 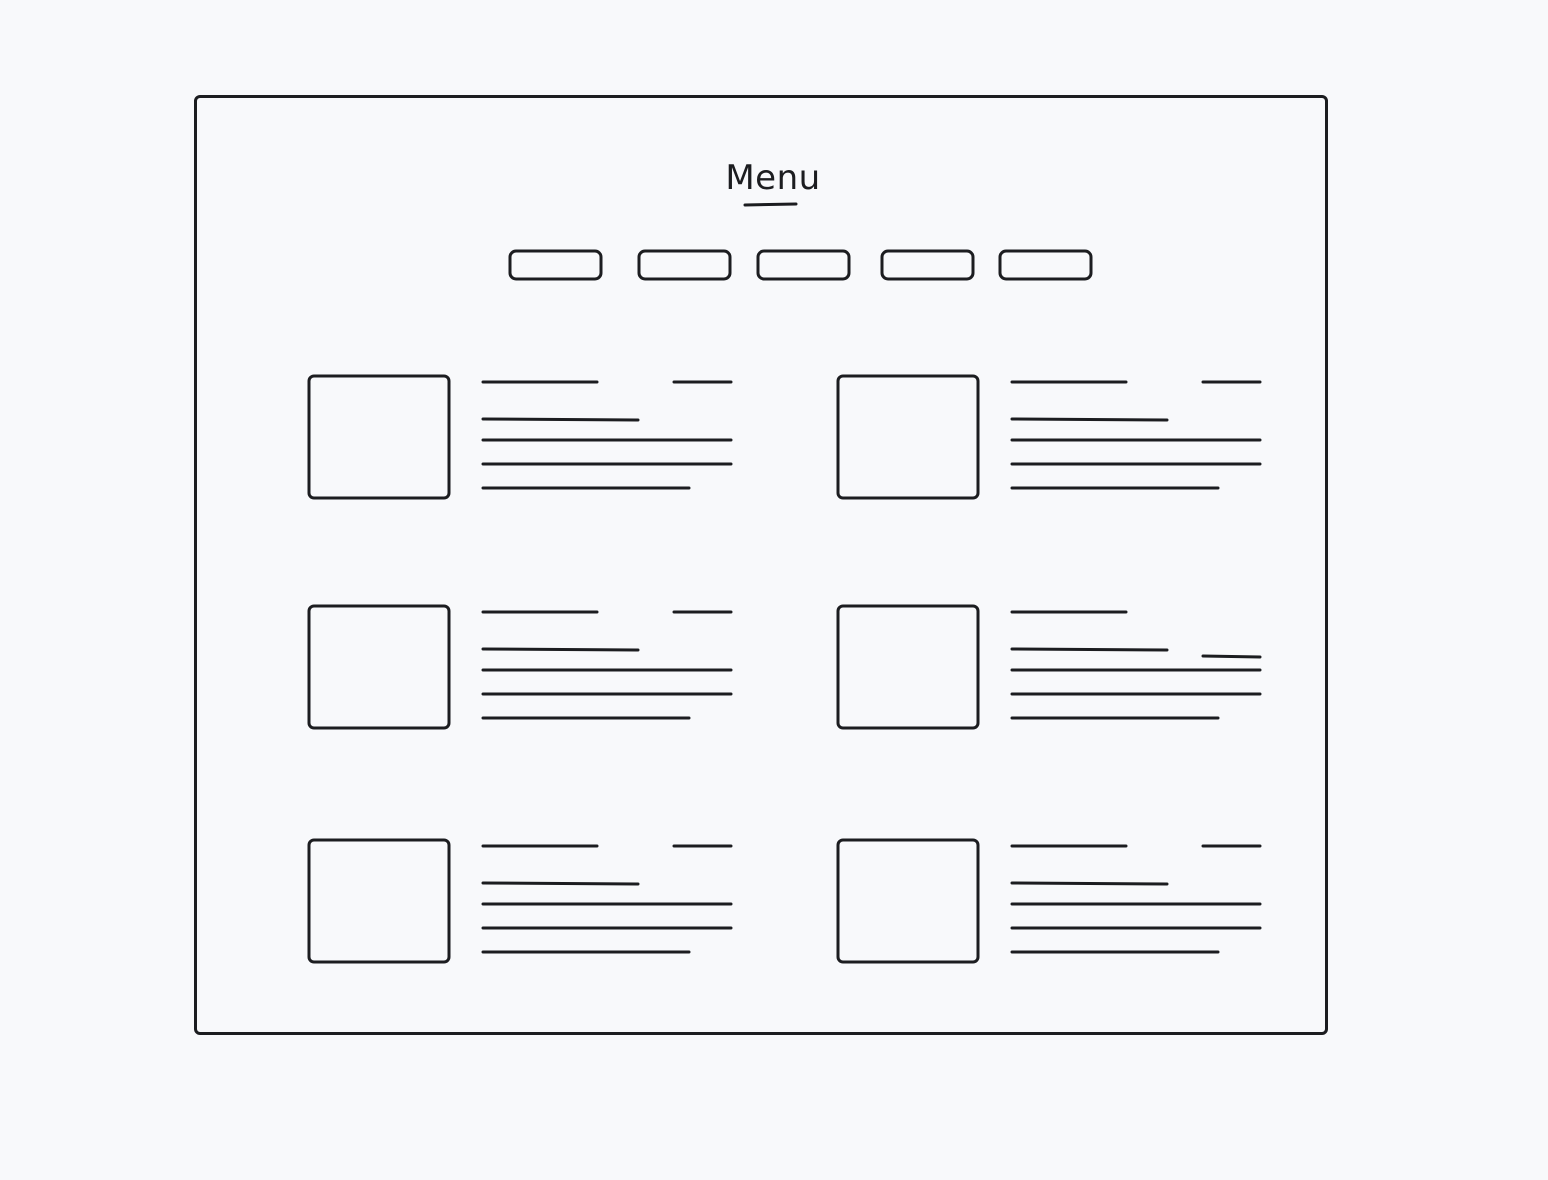 I want to click on page-title: Menu, so click(x=773, y=178).